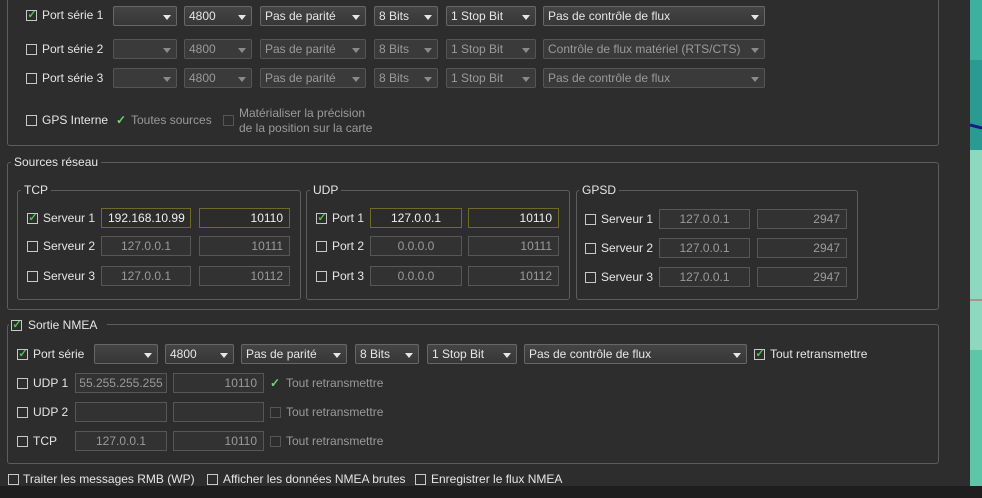  Describe the element at coordinates (406, 78) in the screenshot. I see `serial-port-3-bits-select: 8 Bits` at that location.